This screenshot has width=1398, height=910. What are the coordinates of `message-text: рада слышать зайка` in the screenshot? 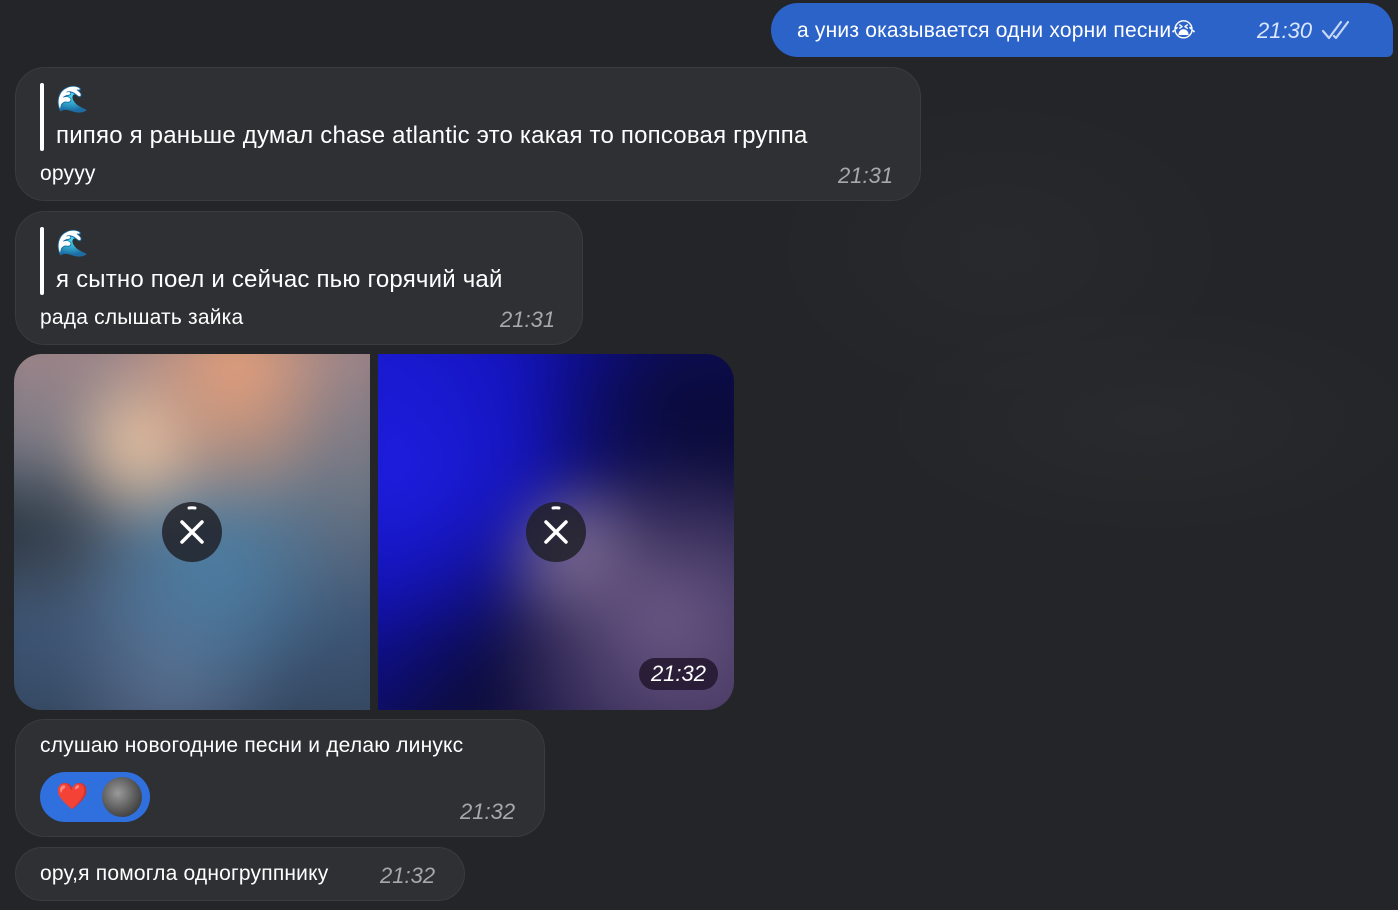 It's located at (142, 317).